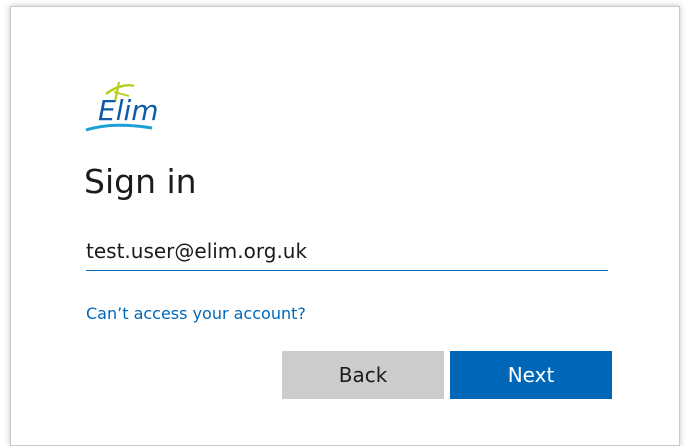 Image resolution: width=688 pixels, height=446 pixels. What do you see at coordinates (347, 251) in the screenshot?
I see `email-field` at bounding box center [347, 251].